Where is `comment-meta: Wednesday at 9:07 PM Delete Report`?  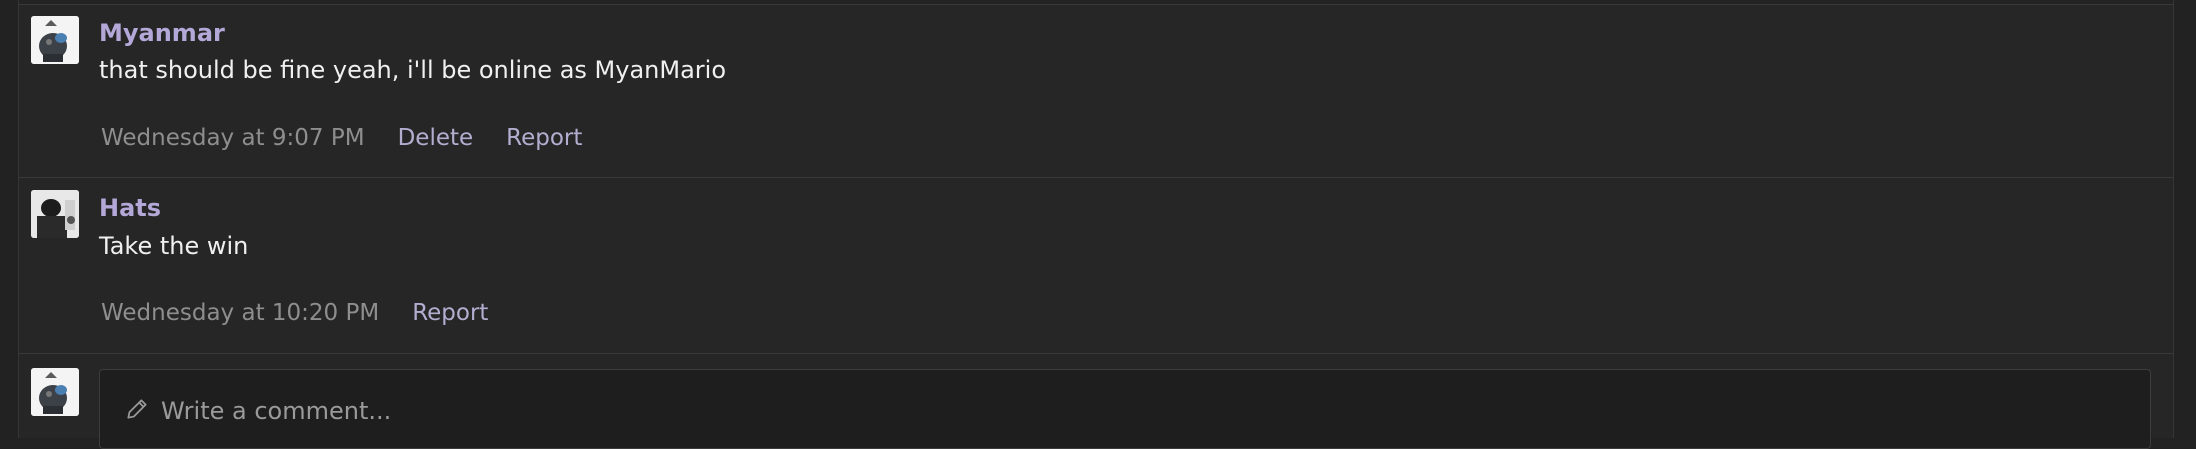
comment-meta: Wednesday at 9:07 PM Delete Report is located at coordinates (341, 138).